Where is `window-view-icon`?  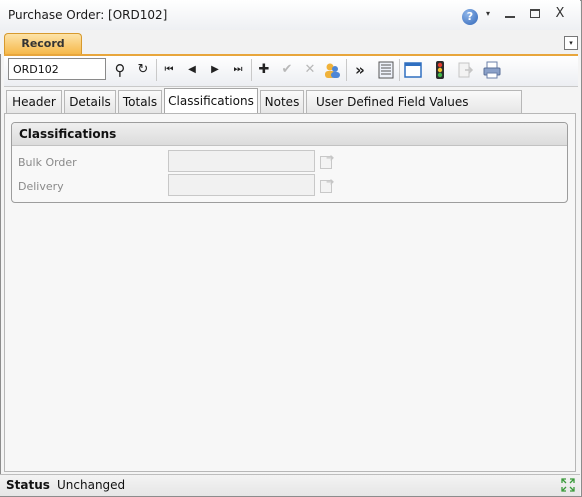
window-view-icon is located at coordinates (413, 70).